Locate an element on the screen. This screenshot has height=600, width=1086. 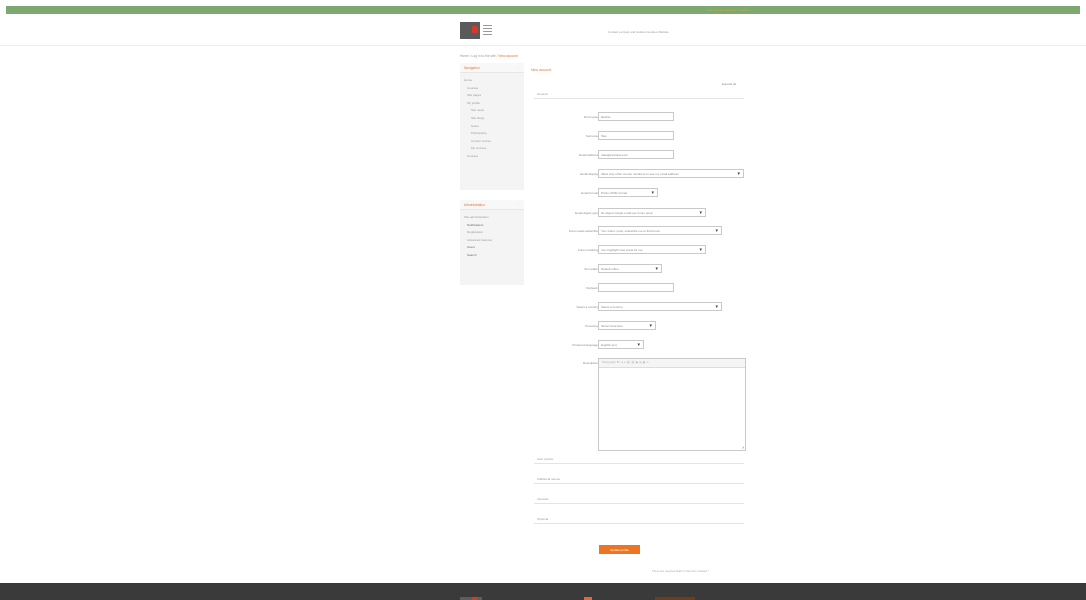
sidebar-item: Notes is located at coordinates (494, 127).